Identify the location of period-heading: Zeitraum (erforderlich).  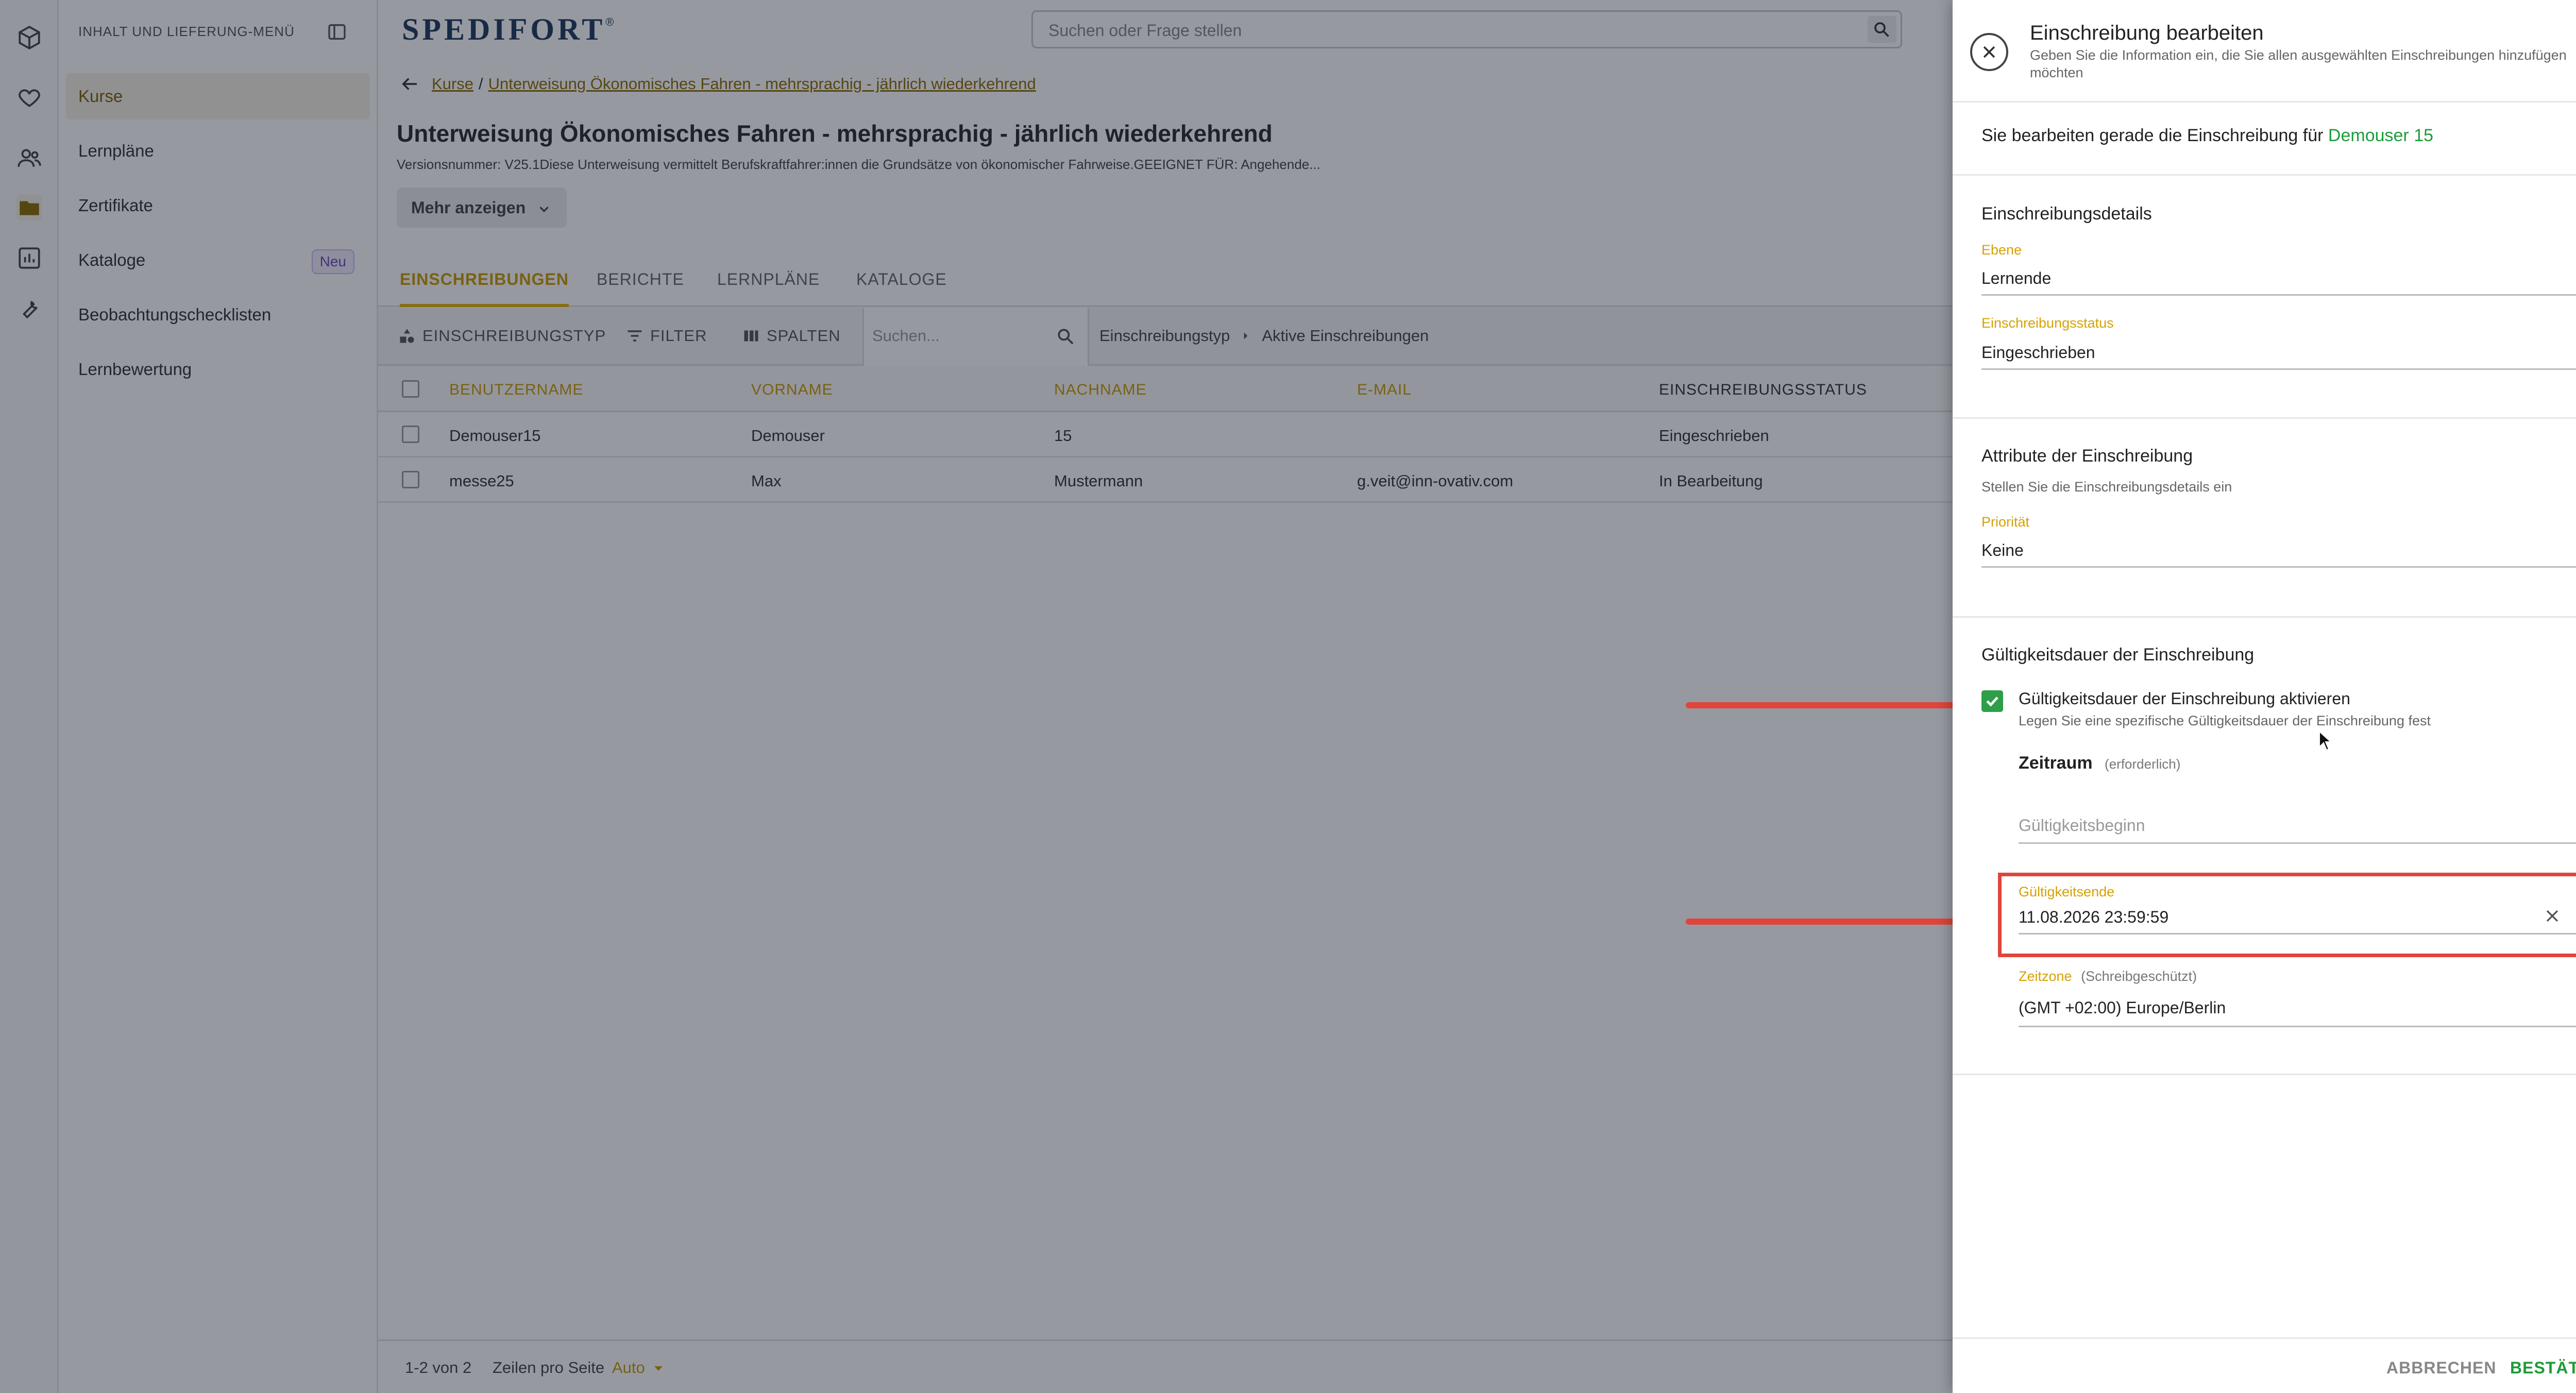
(2100, 763).